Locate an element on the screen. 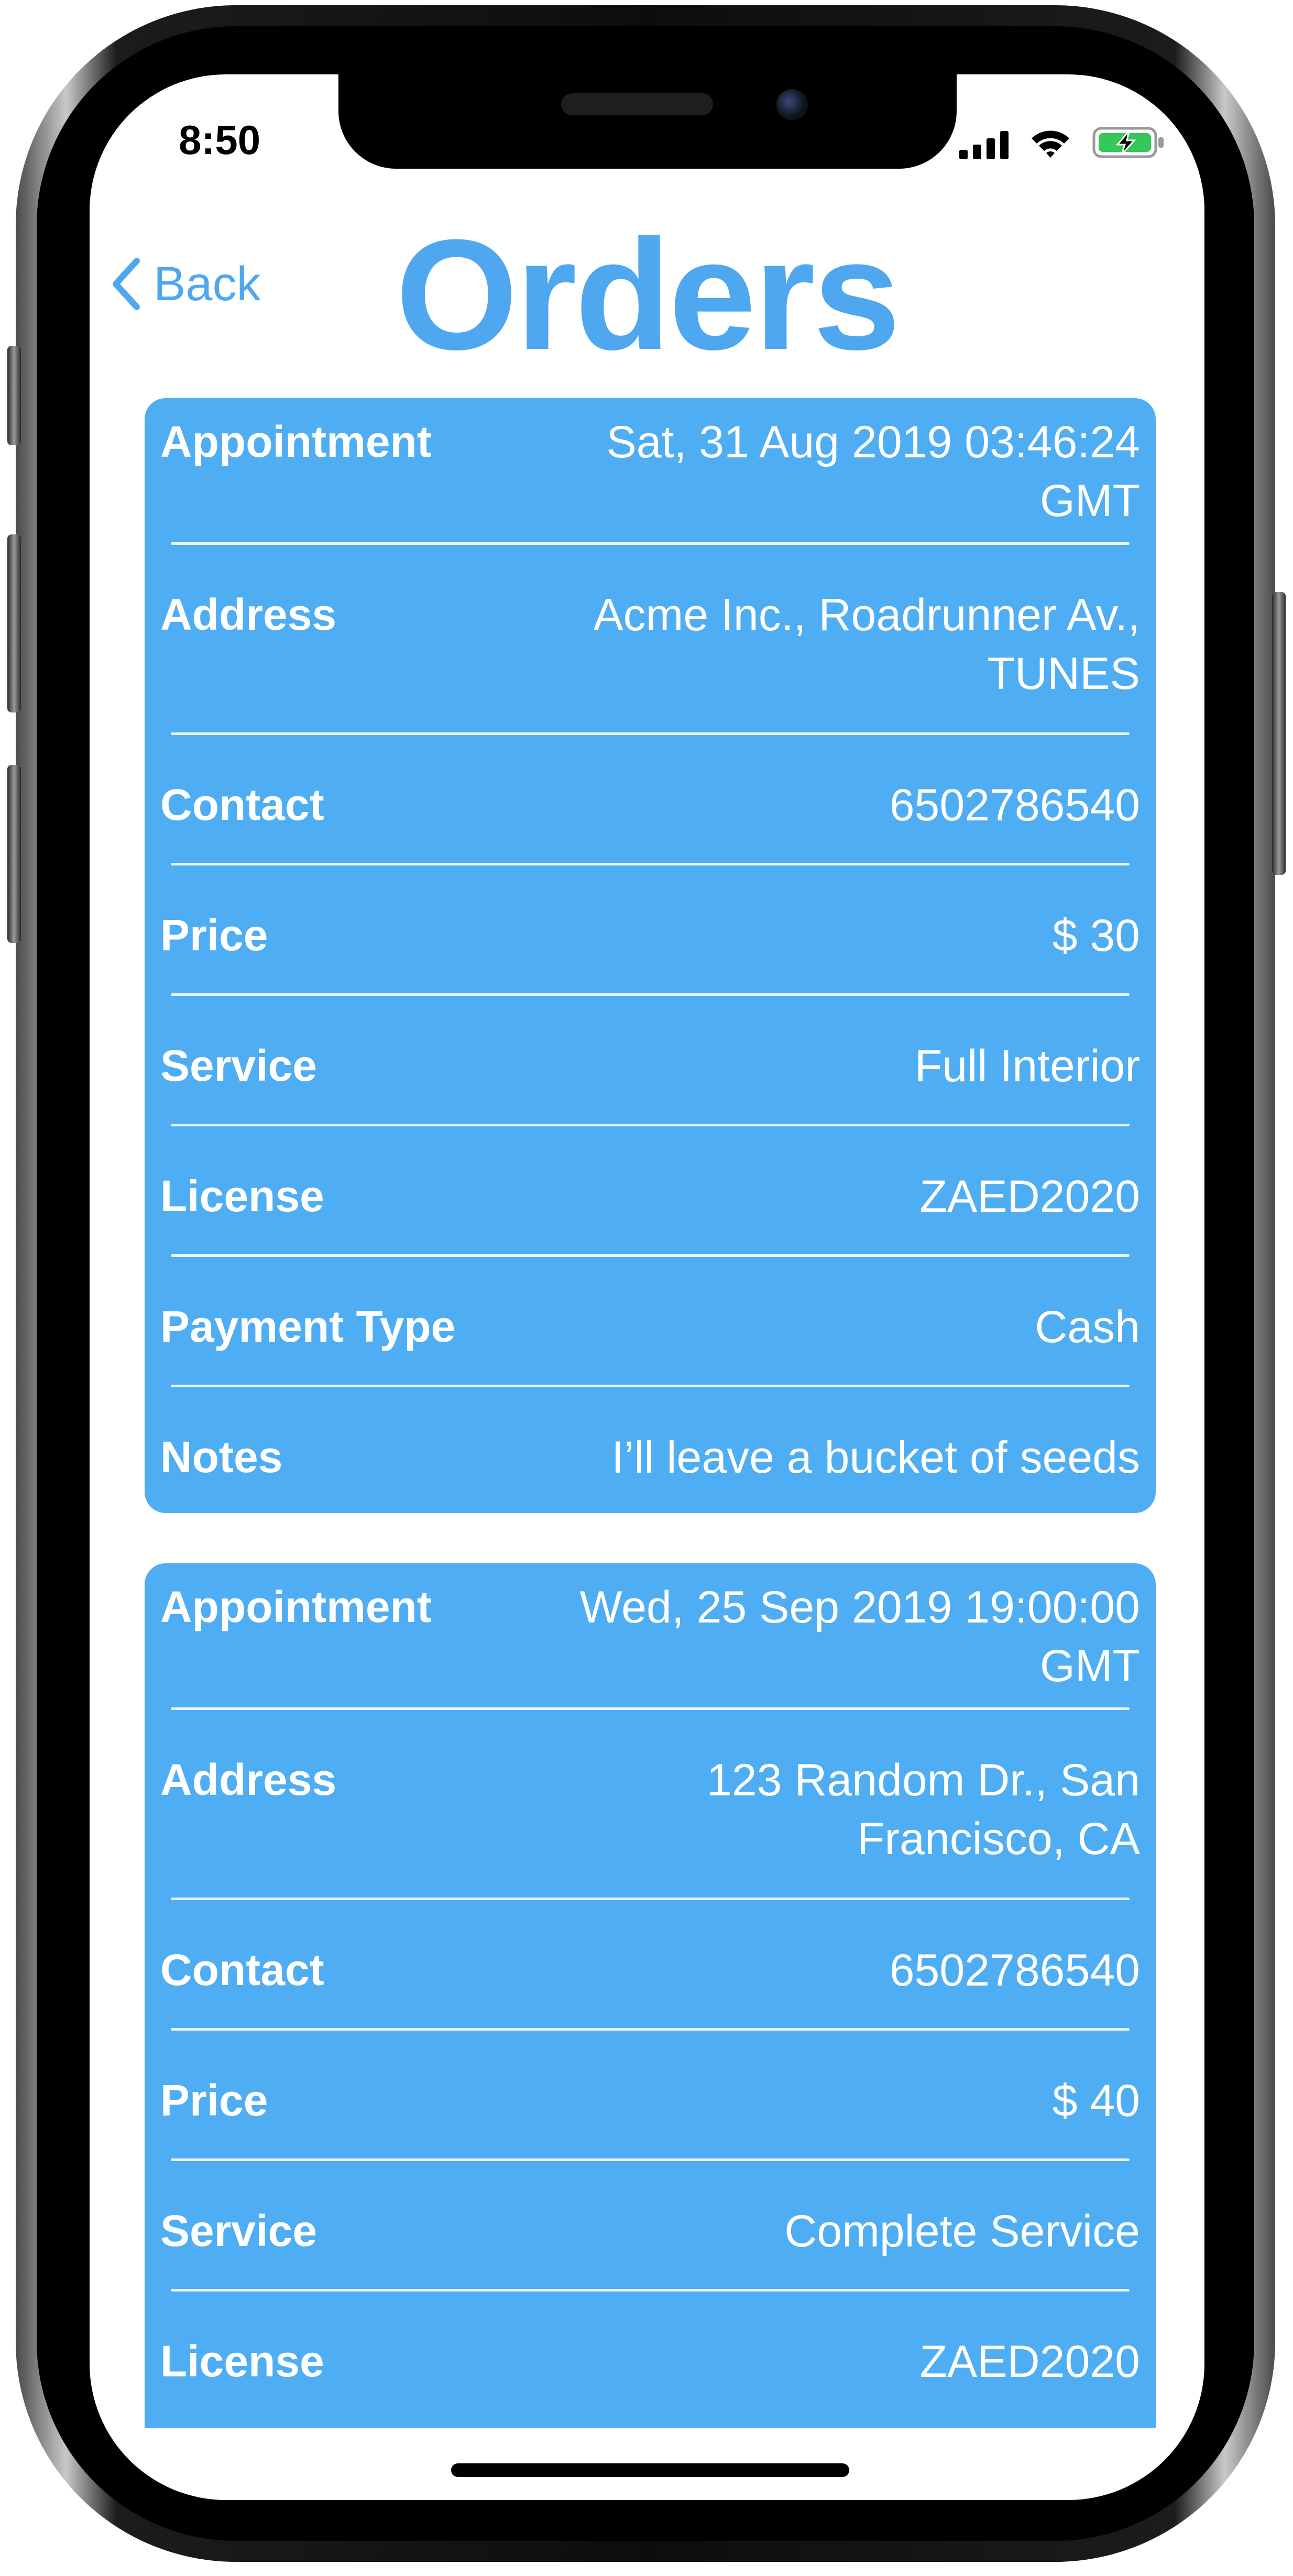  home-indicator is located at coordinates (650, 2470).